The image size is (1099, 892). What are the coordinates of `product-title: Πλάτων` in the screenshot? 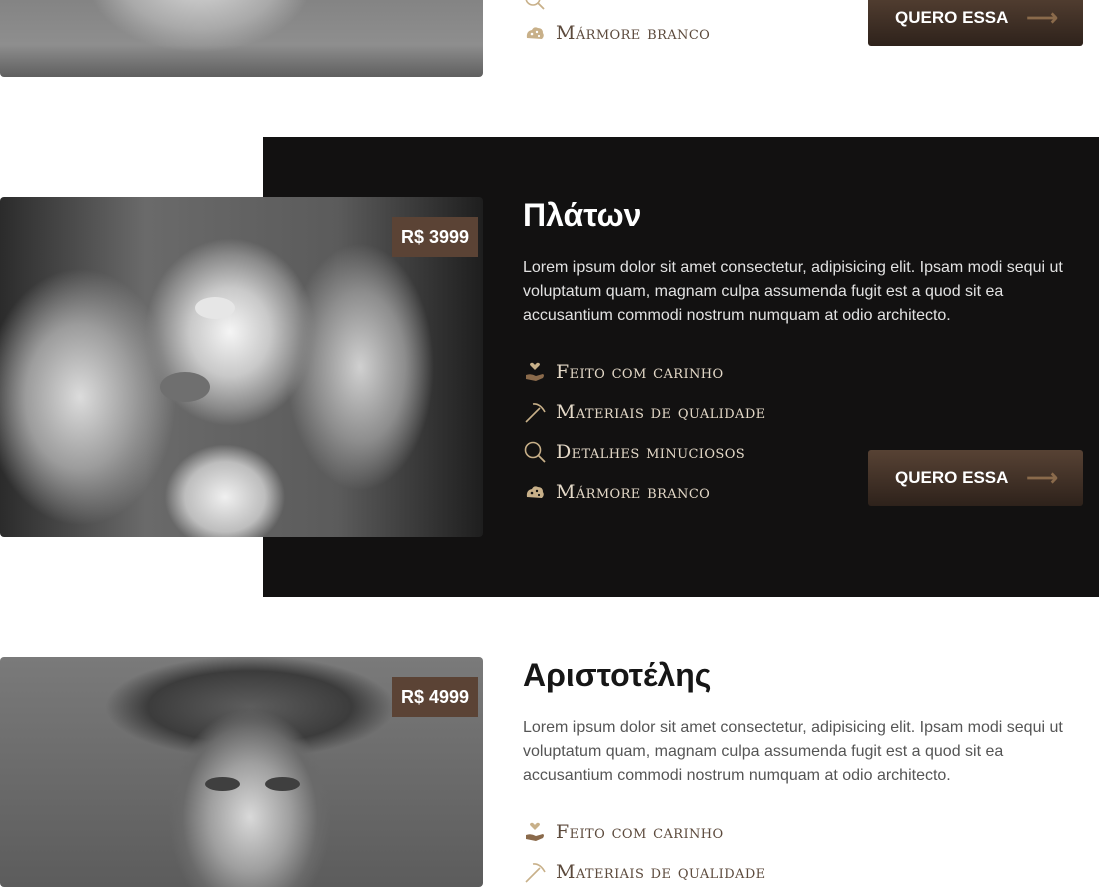 It's located at (582, 215).